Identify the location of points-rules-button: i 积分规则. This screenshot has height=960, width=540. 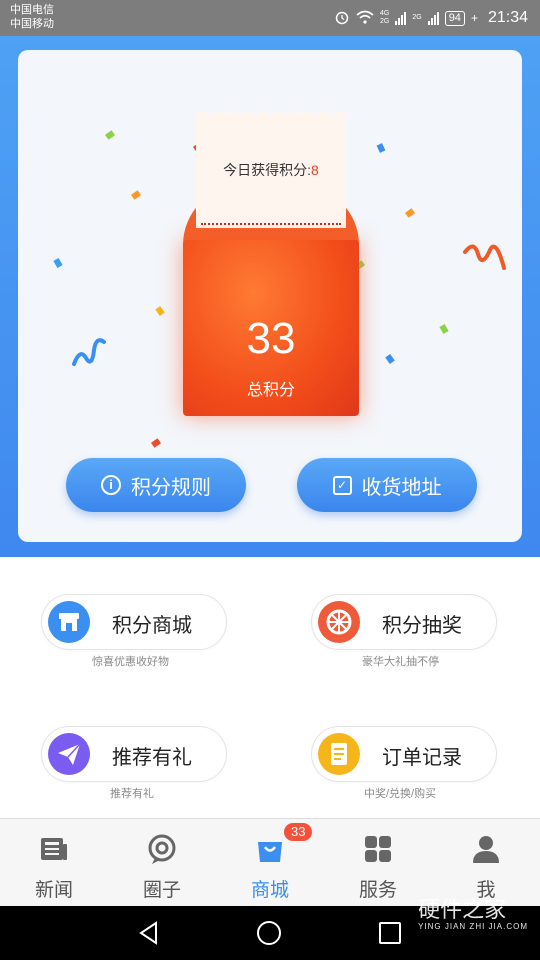
(156, 485).